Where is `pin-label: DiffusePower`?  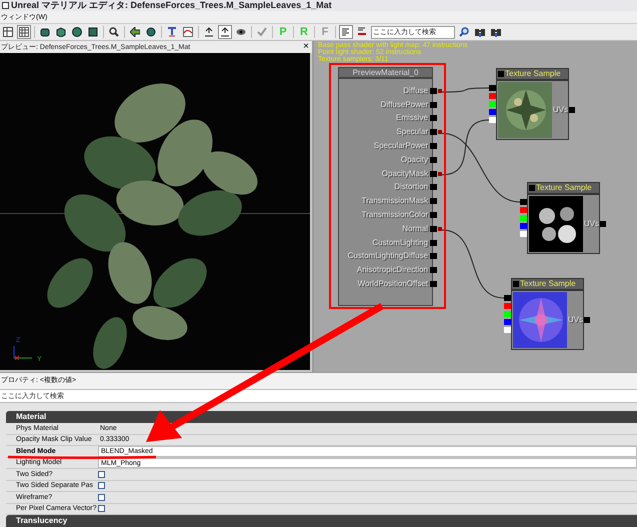
pin-label: DiffusePower is located at coordinates (404, 104).